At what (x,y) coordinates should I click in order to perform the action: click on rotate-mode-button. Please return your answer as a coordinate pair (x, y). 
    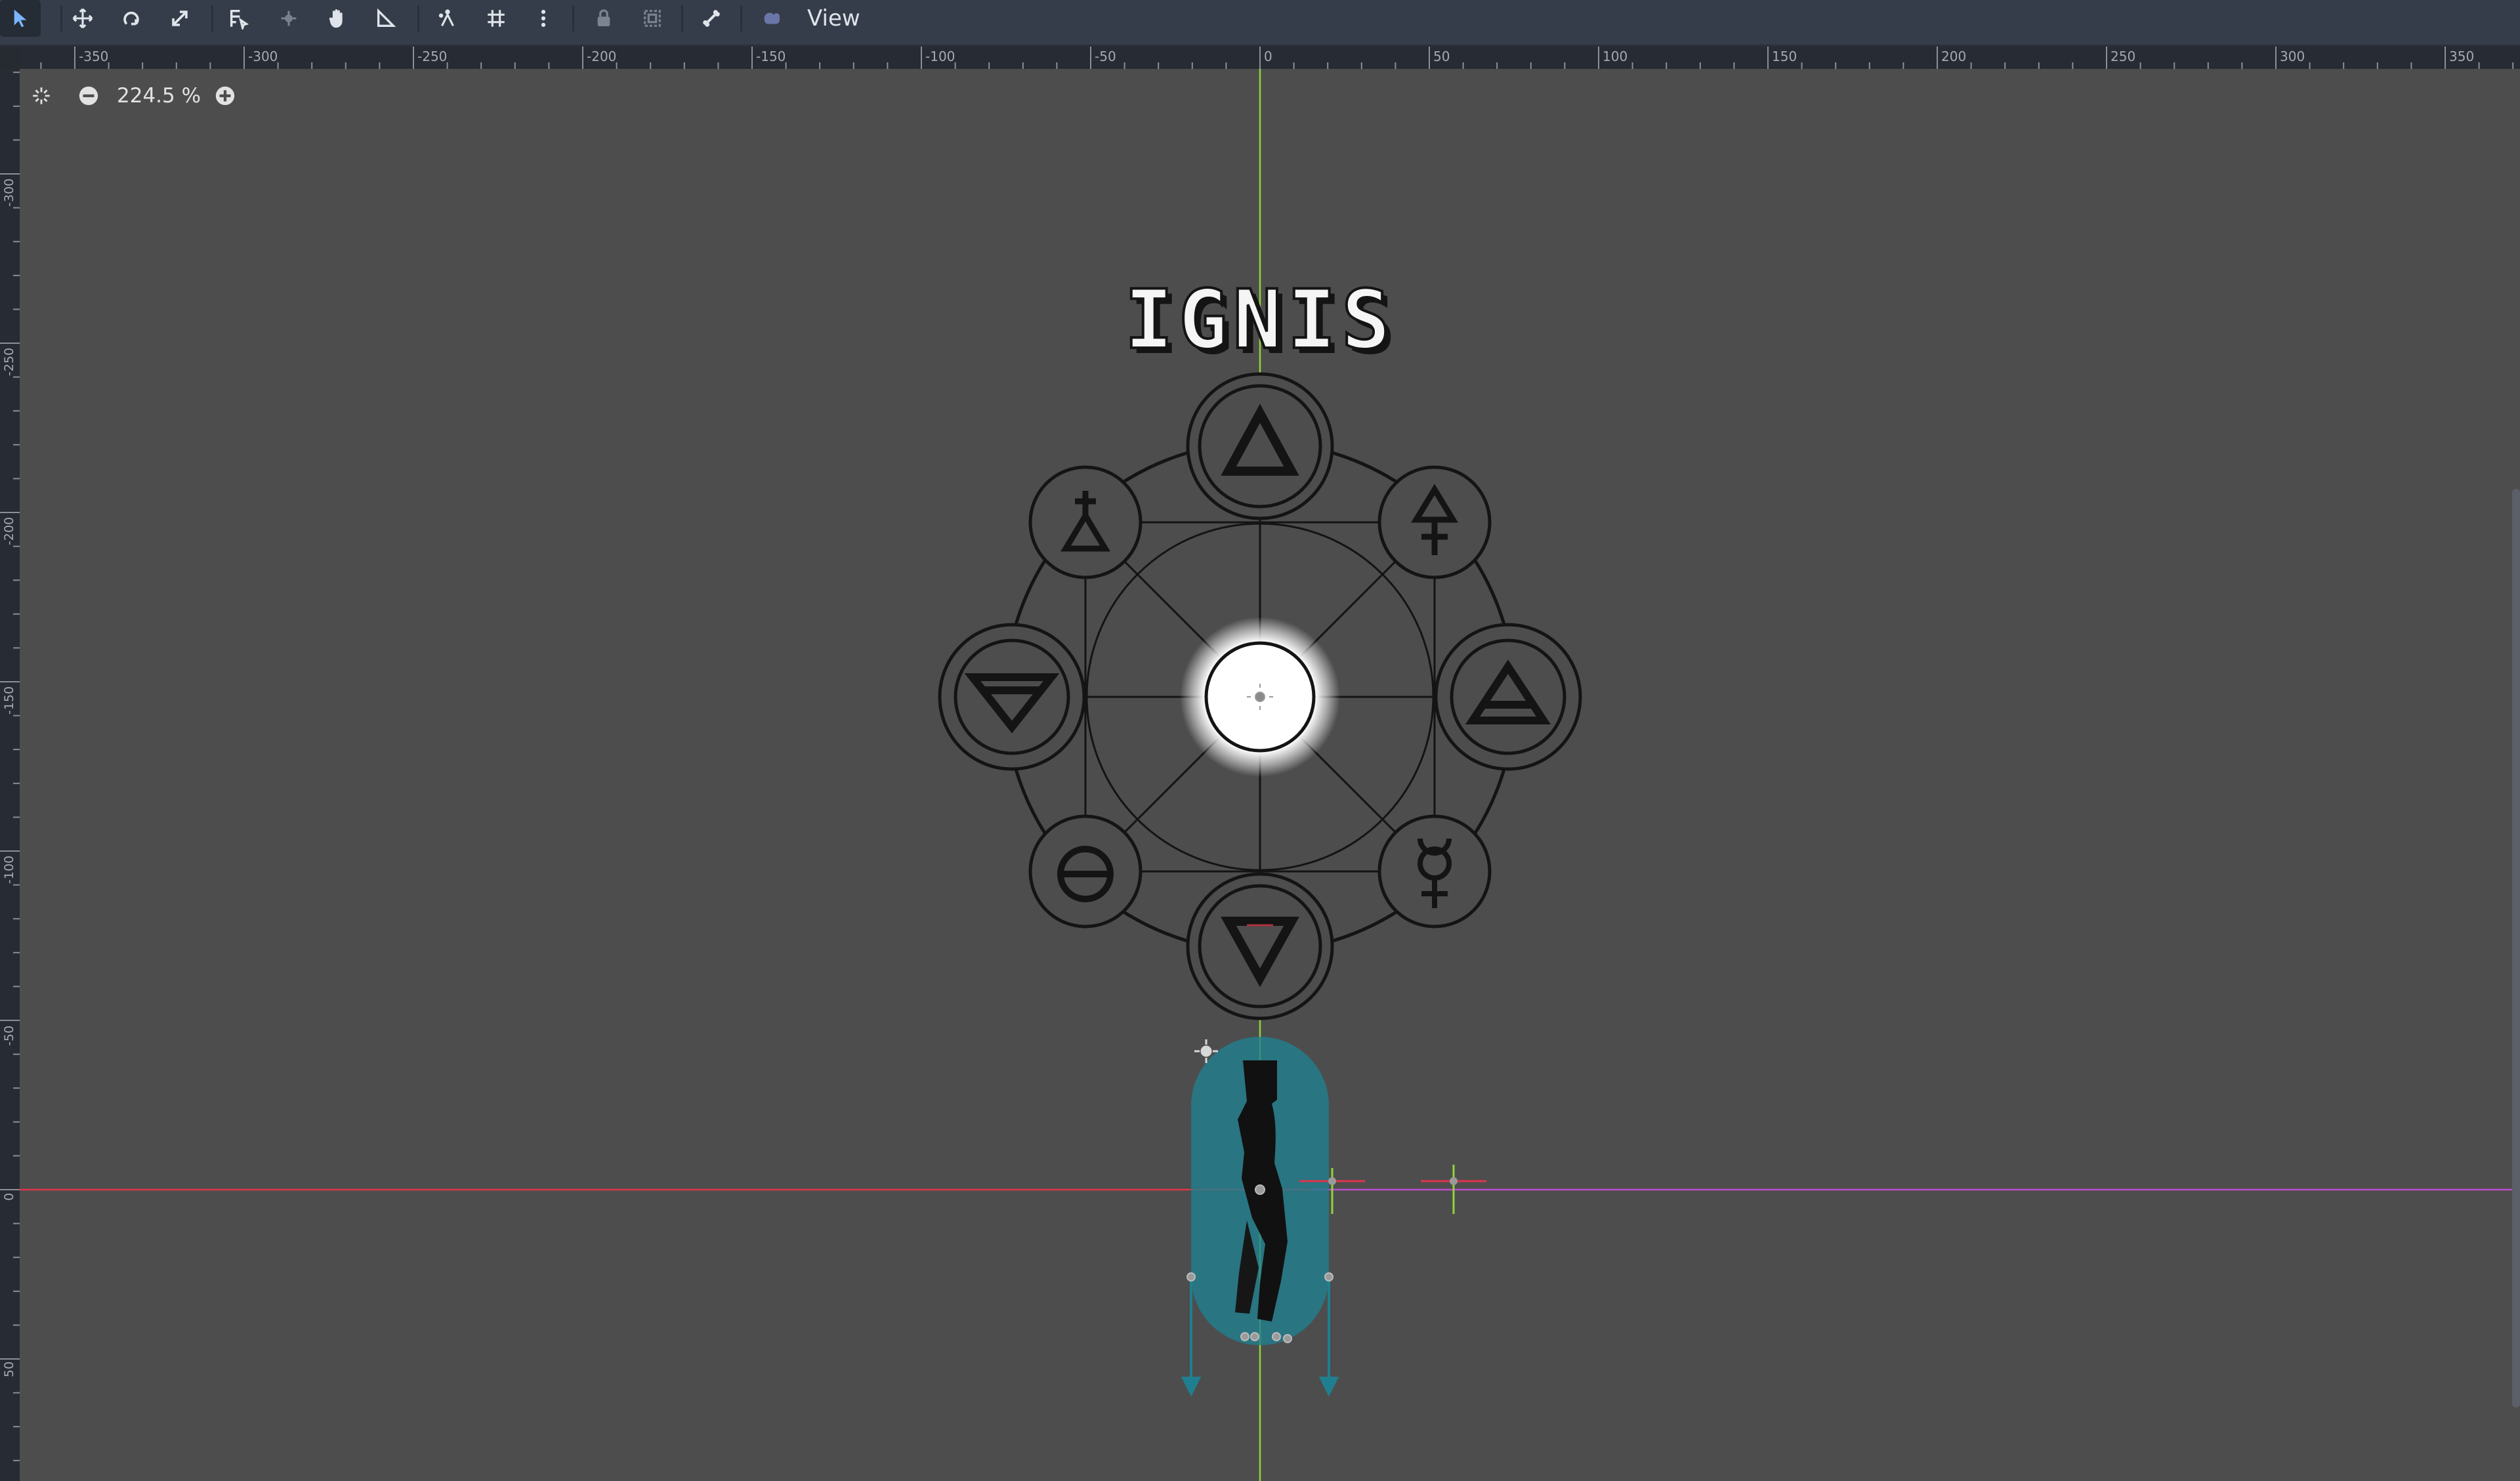
    Looking at the image, I should click on (131, 18).